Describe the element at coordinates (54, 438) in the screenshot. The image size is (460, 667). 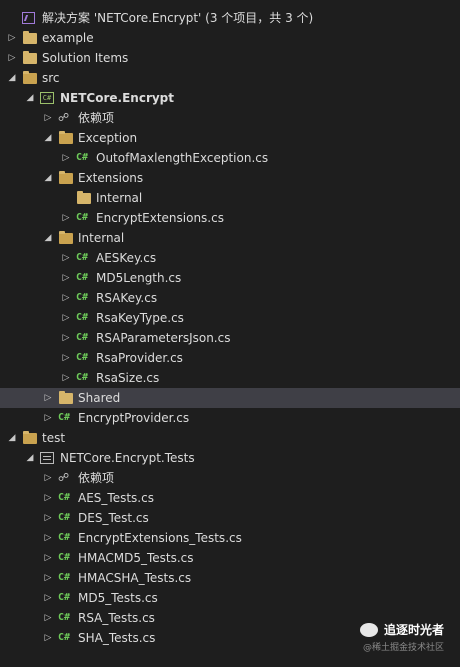
I see `tree-item-label: test` at that location.